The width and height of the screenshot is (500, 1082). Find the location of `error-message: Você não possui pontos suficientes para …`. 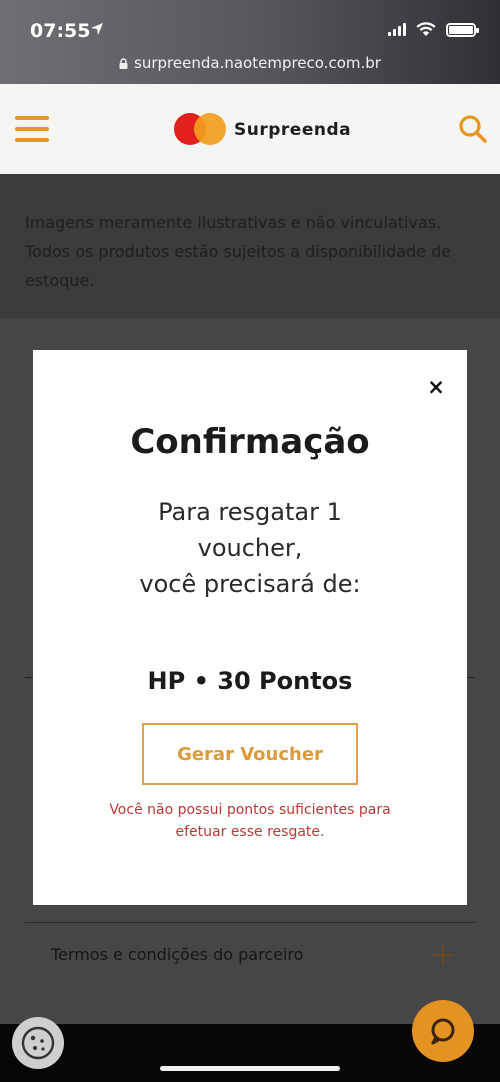

error-message: Você não possui pontos suficientes para … is located at coordinates (250, 821).